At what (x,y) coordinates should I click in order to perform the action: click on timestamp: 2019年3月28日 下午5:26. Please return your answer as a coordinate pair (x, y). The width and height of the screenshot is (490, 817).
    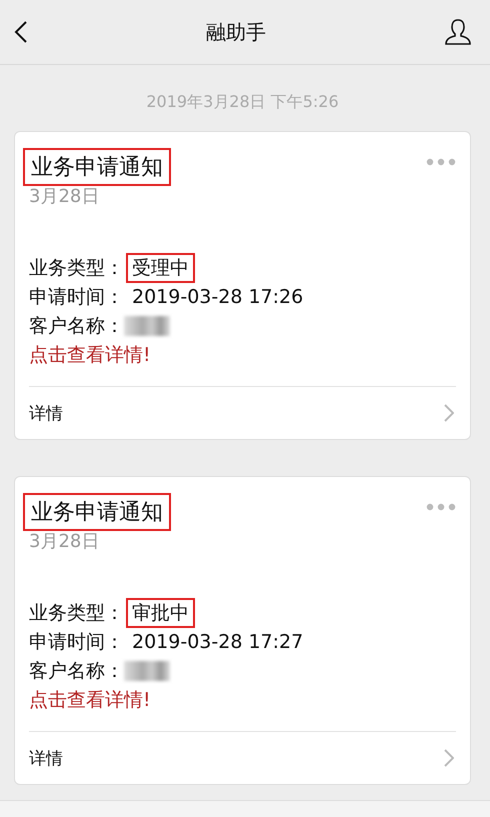
    Looking at the image, I should click on (242, 102).